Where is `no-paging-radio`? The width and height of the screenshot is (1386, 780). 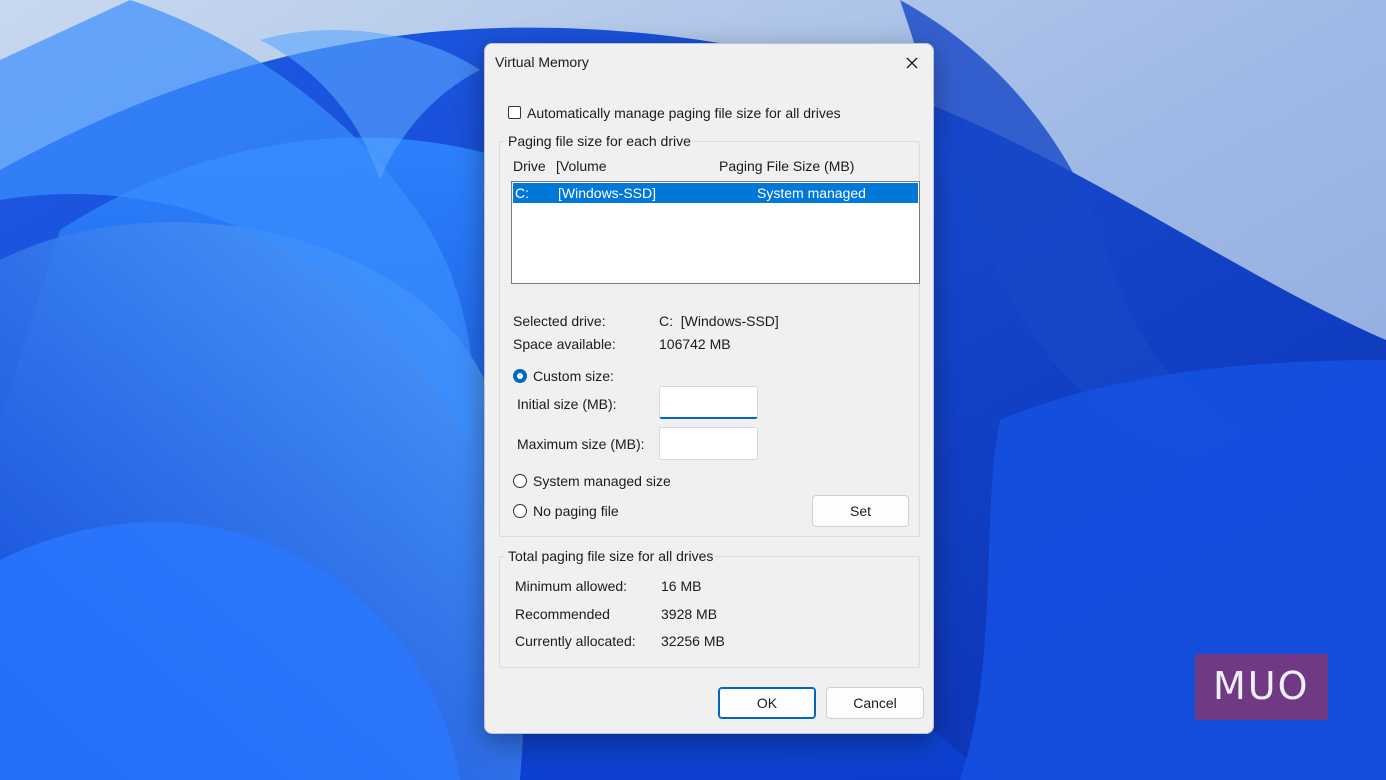 no-paging-radio is located at coordinates (520, 511).